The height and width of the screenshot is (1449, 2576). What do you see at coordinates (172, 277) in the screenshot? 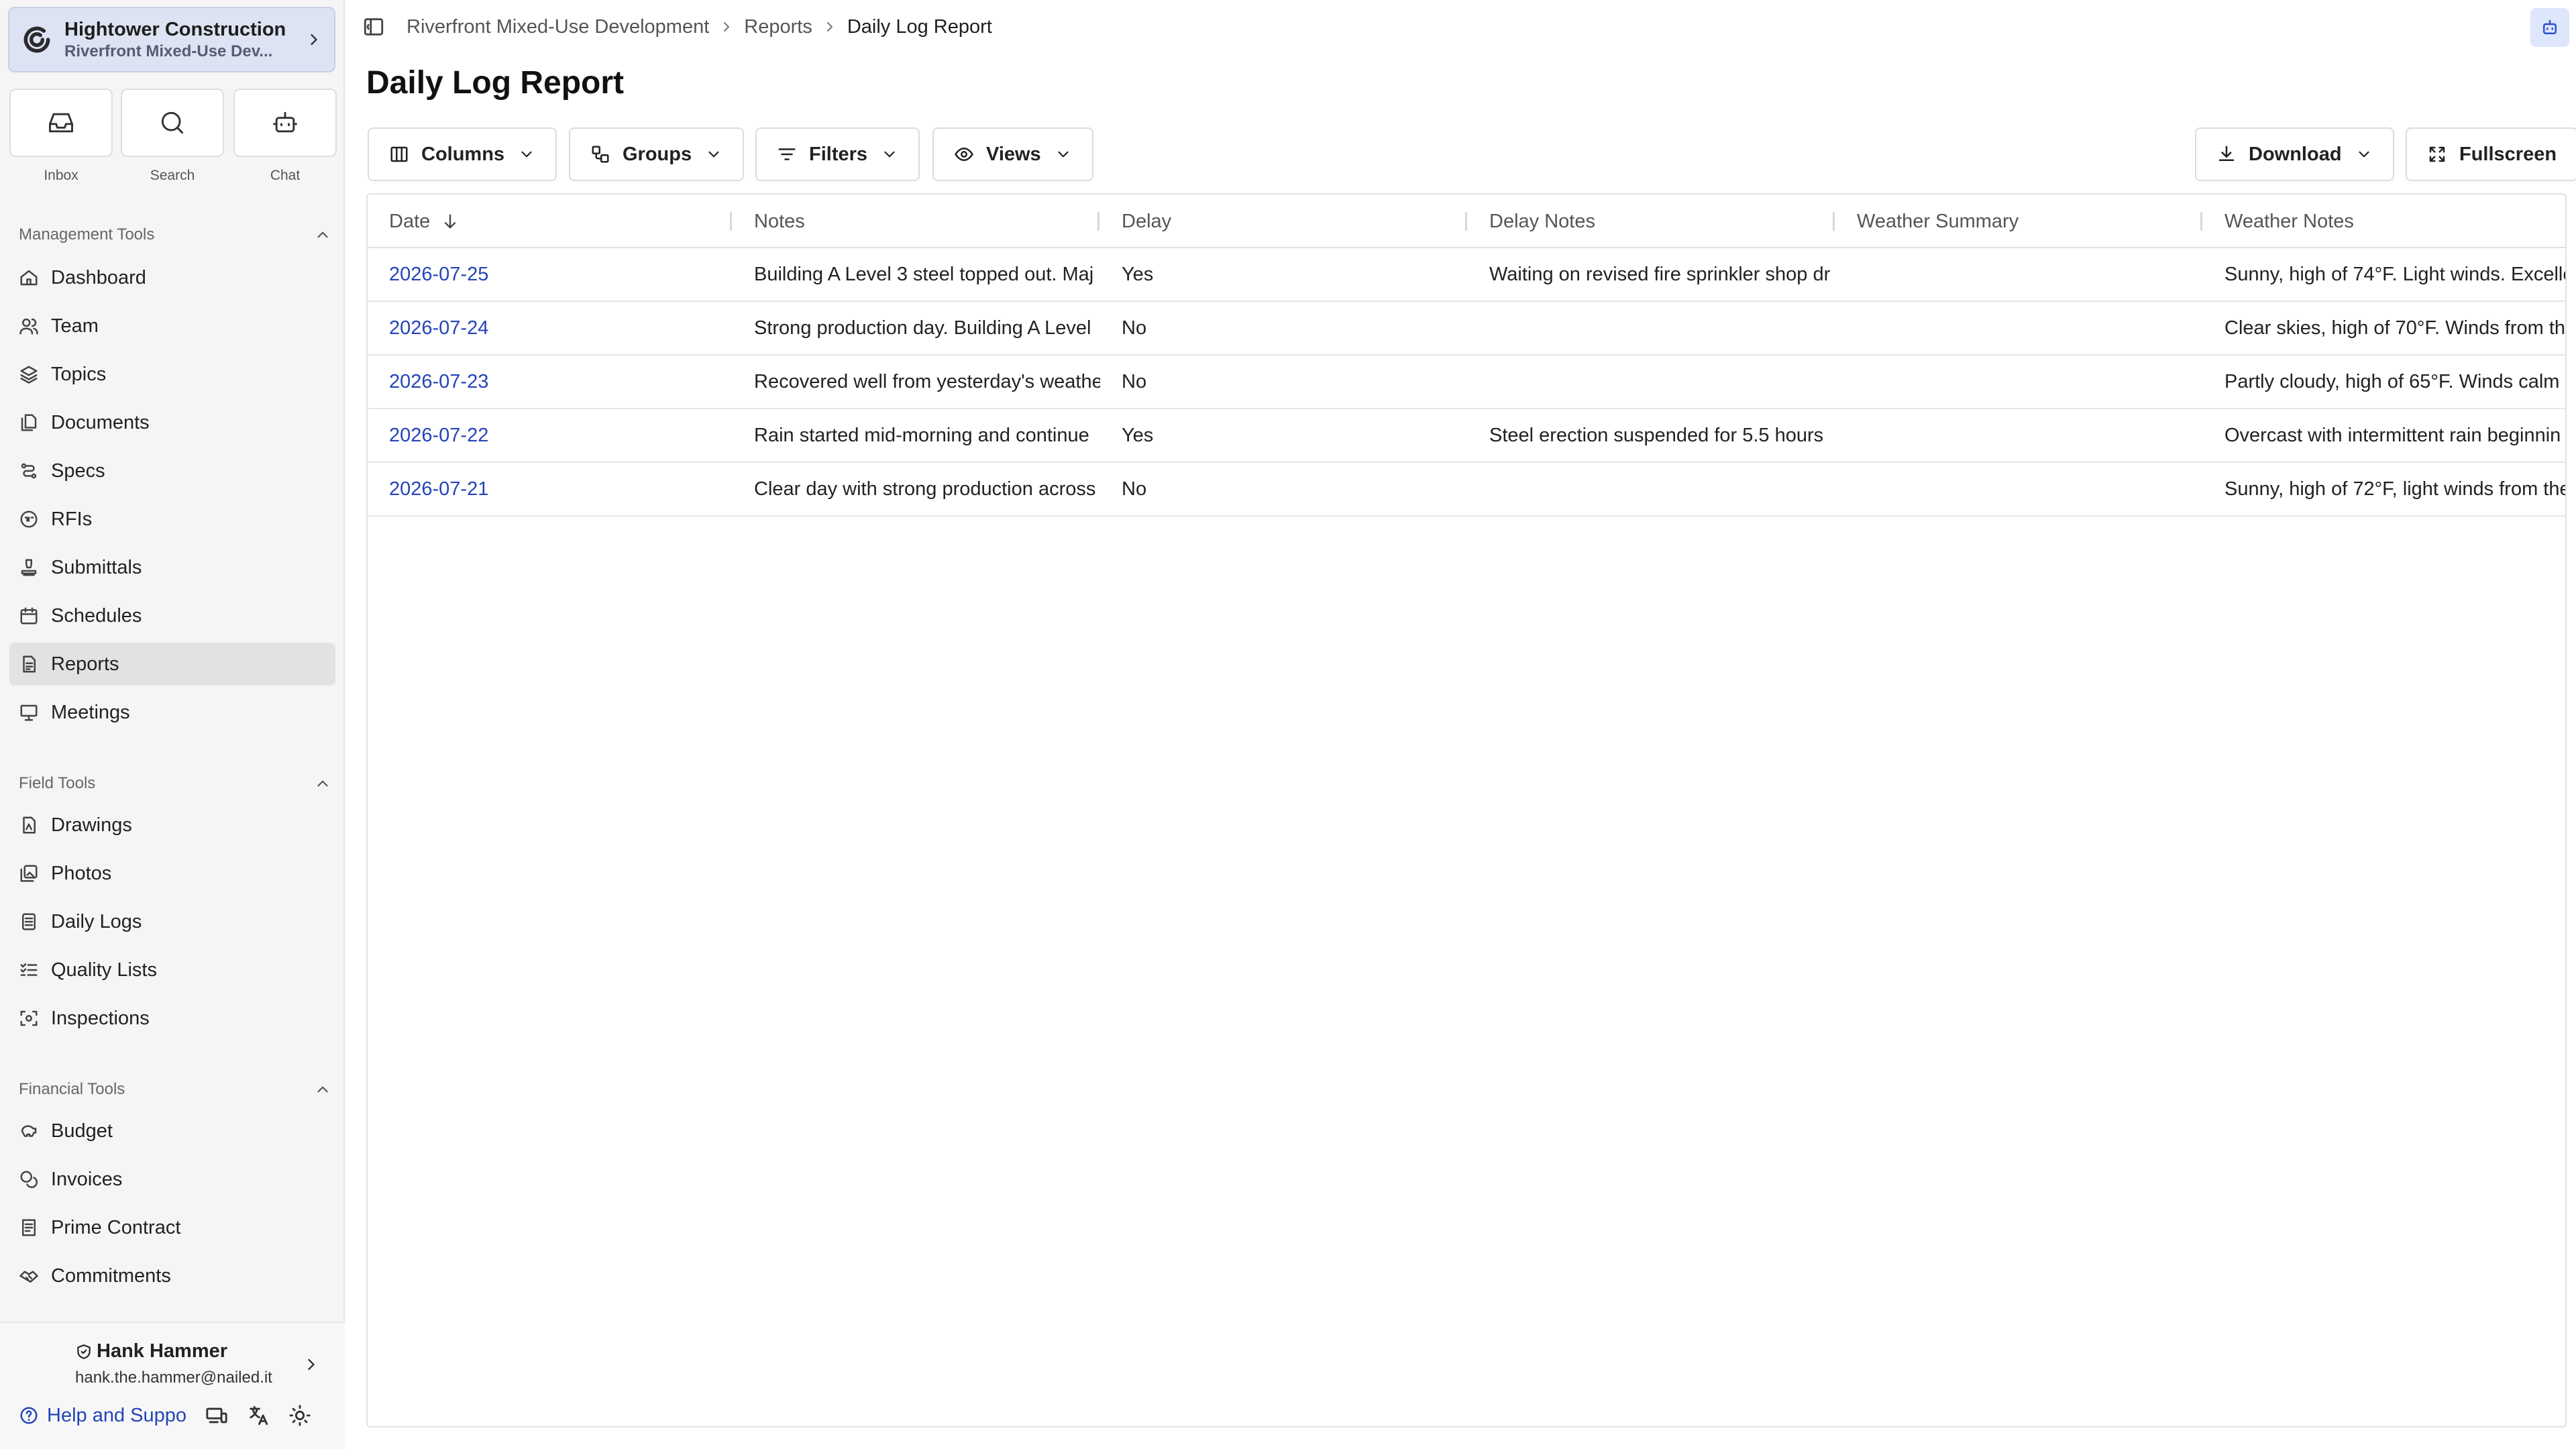
I see `sidebar-item-dashboard: Dashboard` at bounding box center [172, 277].